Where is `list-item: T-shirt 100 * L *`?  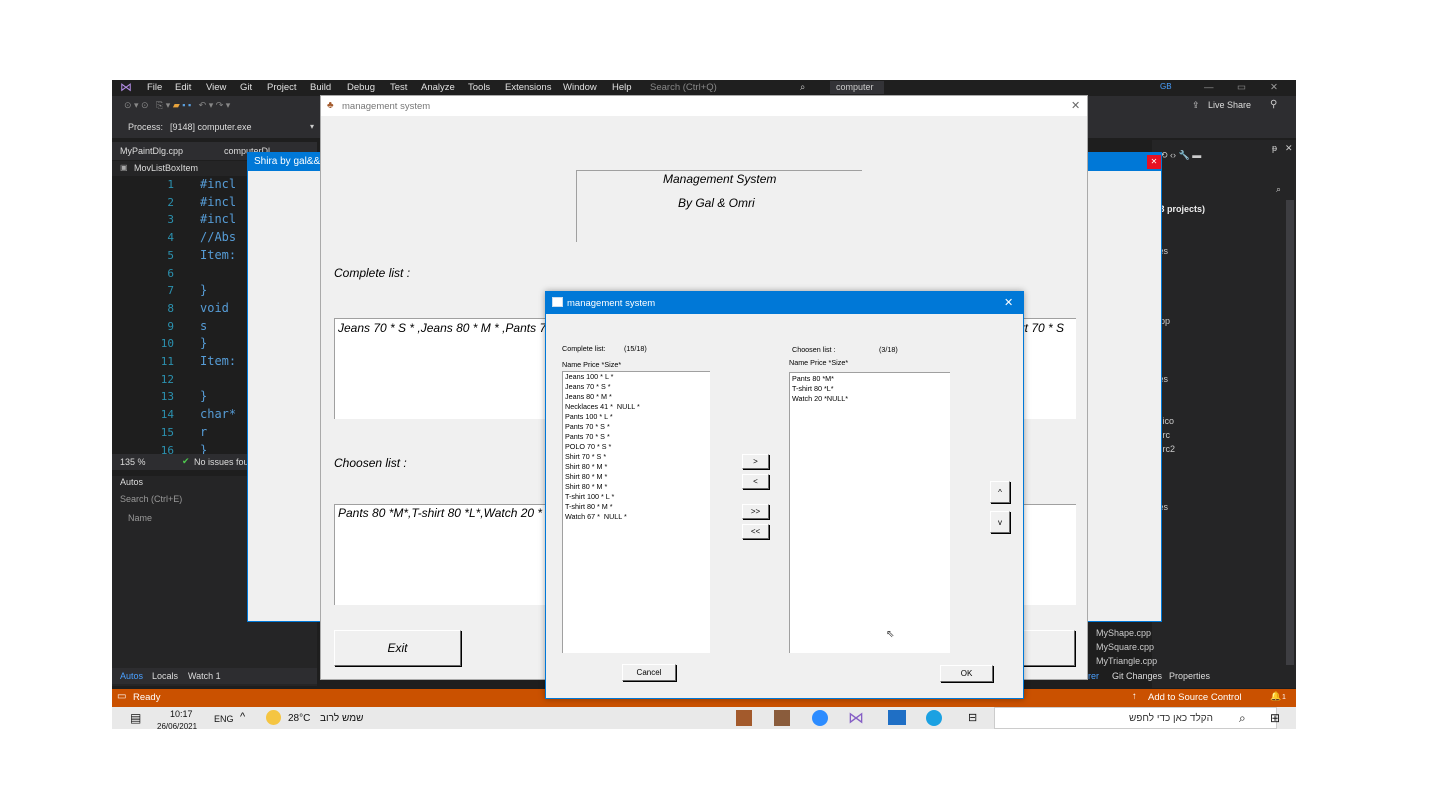
list-item: T-shirt 100 * L * is located at coordinates (589, 497).